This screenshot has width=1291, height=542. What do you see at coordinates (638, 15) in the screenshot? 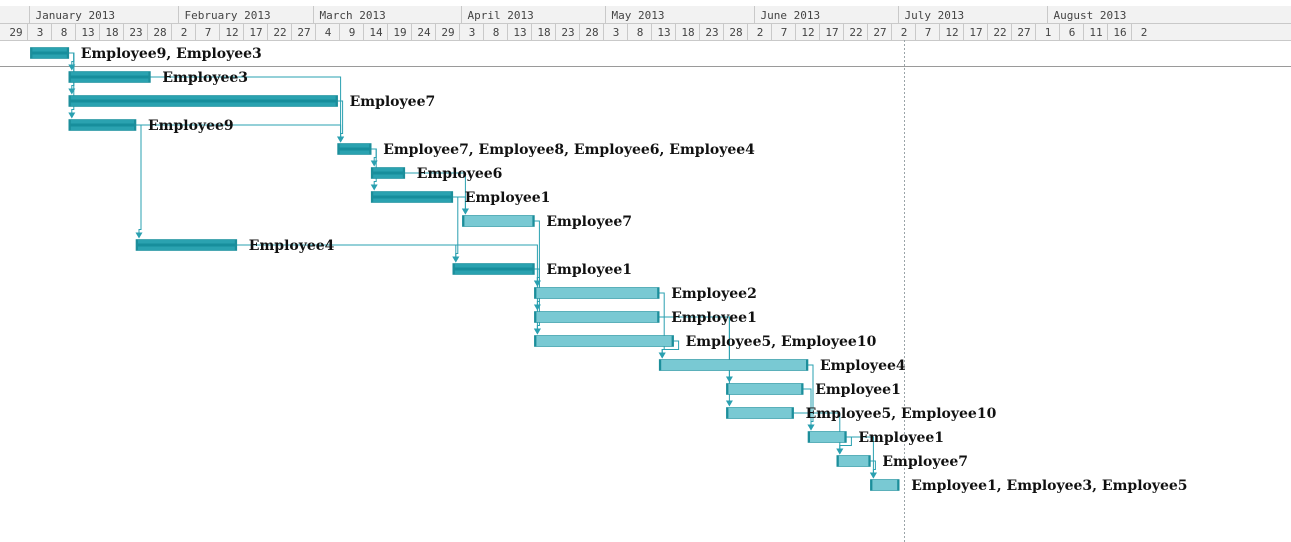
I see `month-label: May 2013` at bounding box center [638, 15].